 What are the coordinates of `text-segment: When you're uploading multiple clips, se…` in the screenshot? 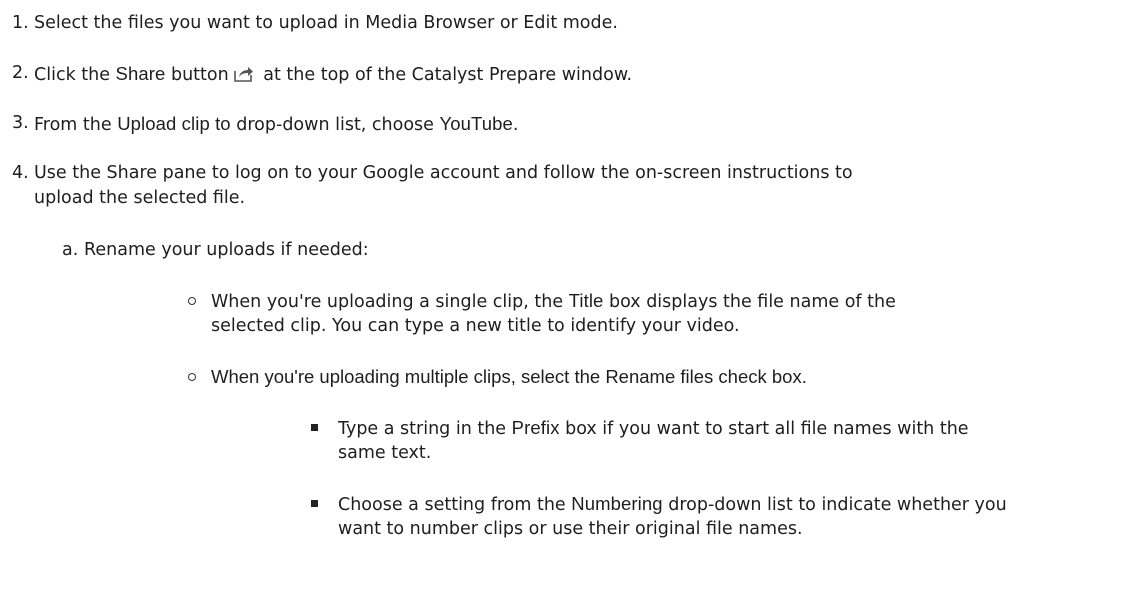 It's located at (408, 376).